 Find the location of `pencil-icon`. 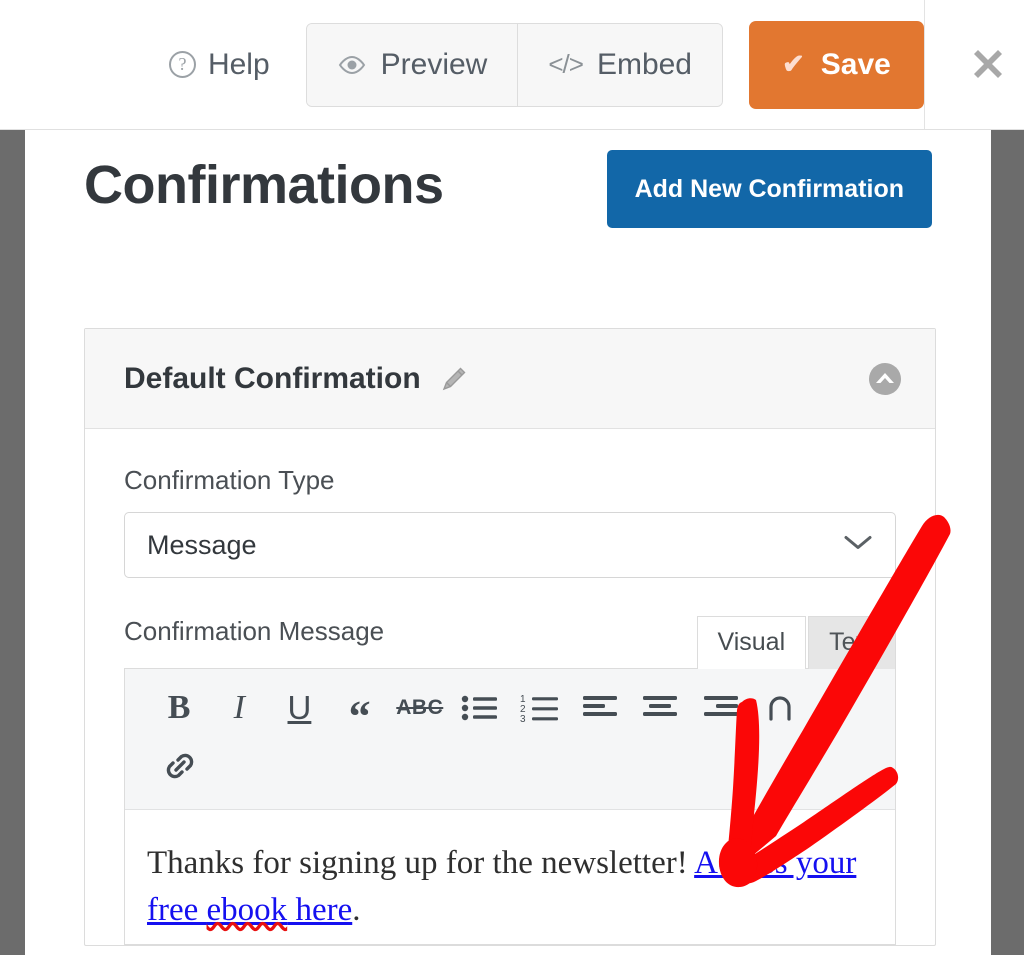

pencil-icon is located at coordinates (454, 379).